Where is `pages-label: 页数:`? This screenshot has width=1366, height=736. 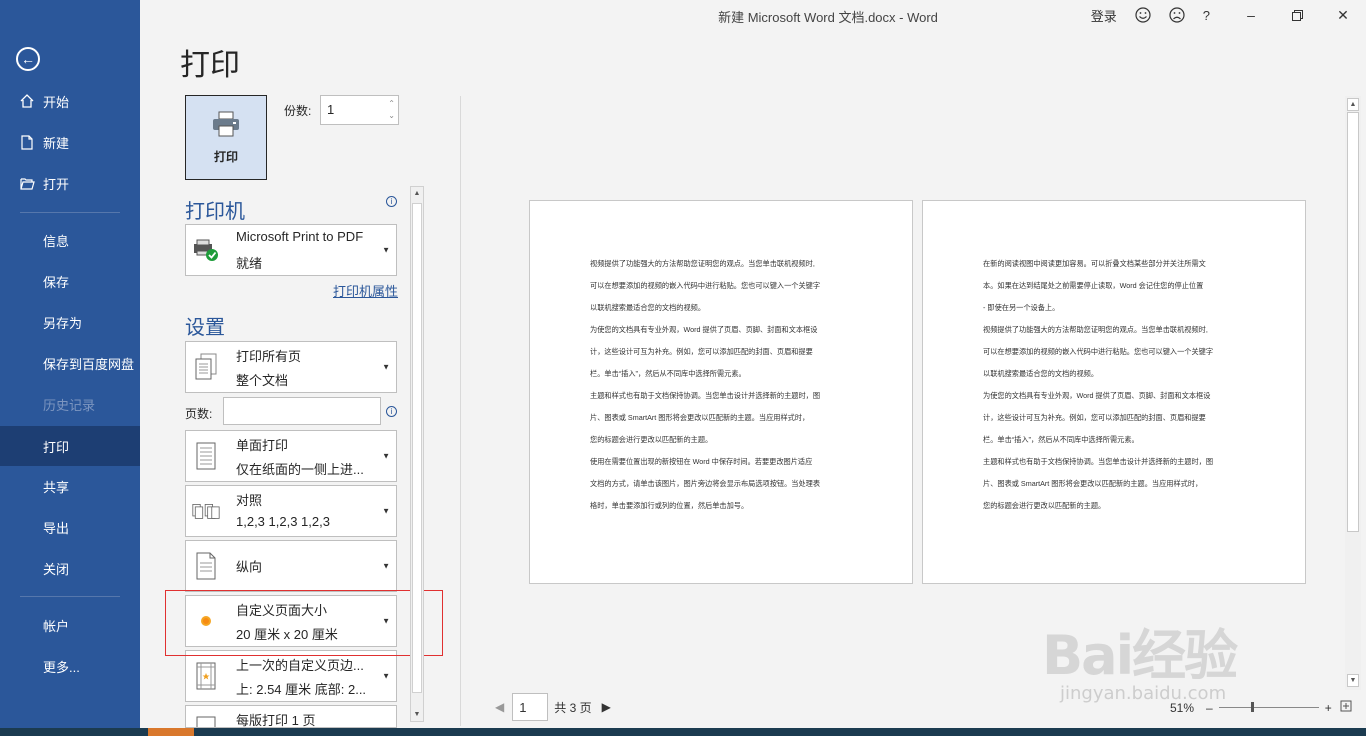 pages-label: 页数: is located at coordinates (199, 414).